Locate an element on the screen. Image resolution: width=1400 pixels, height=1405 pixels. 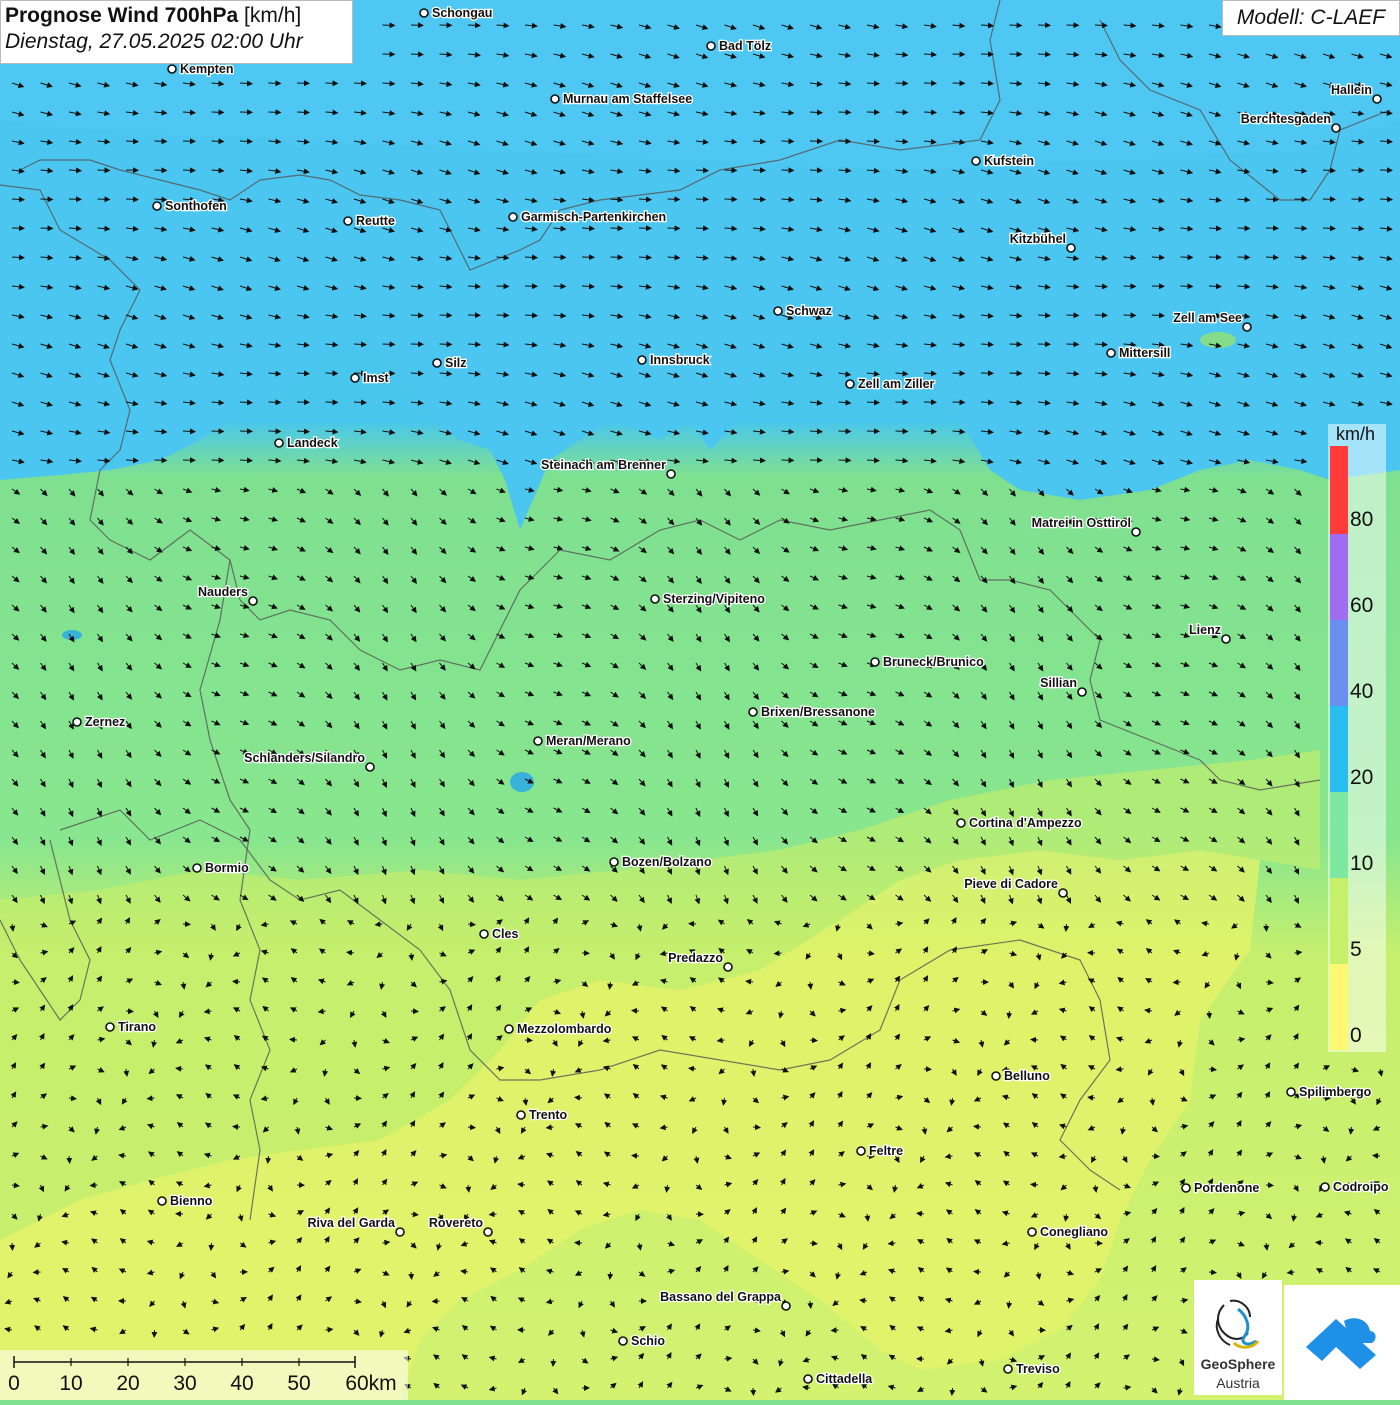
city-label: Bozen/Bolzano is located at coordinates (667, 862).